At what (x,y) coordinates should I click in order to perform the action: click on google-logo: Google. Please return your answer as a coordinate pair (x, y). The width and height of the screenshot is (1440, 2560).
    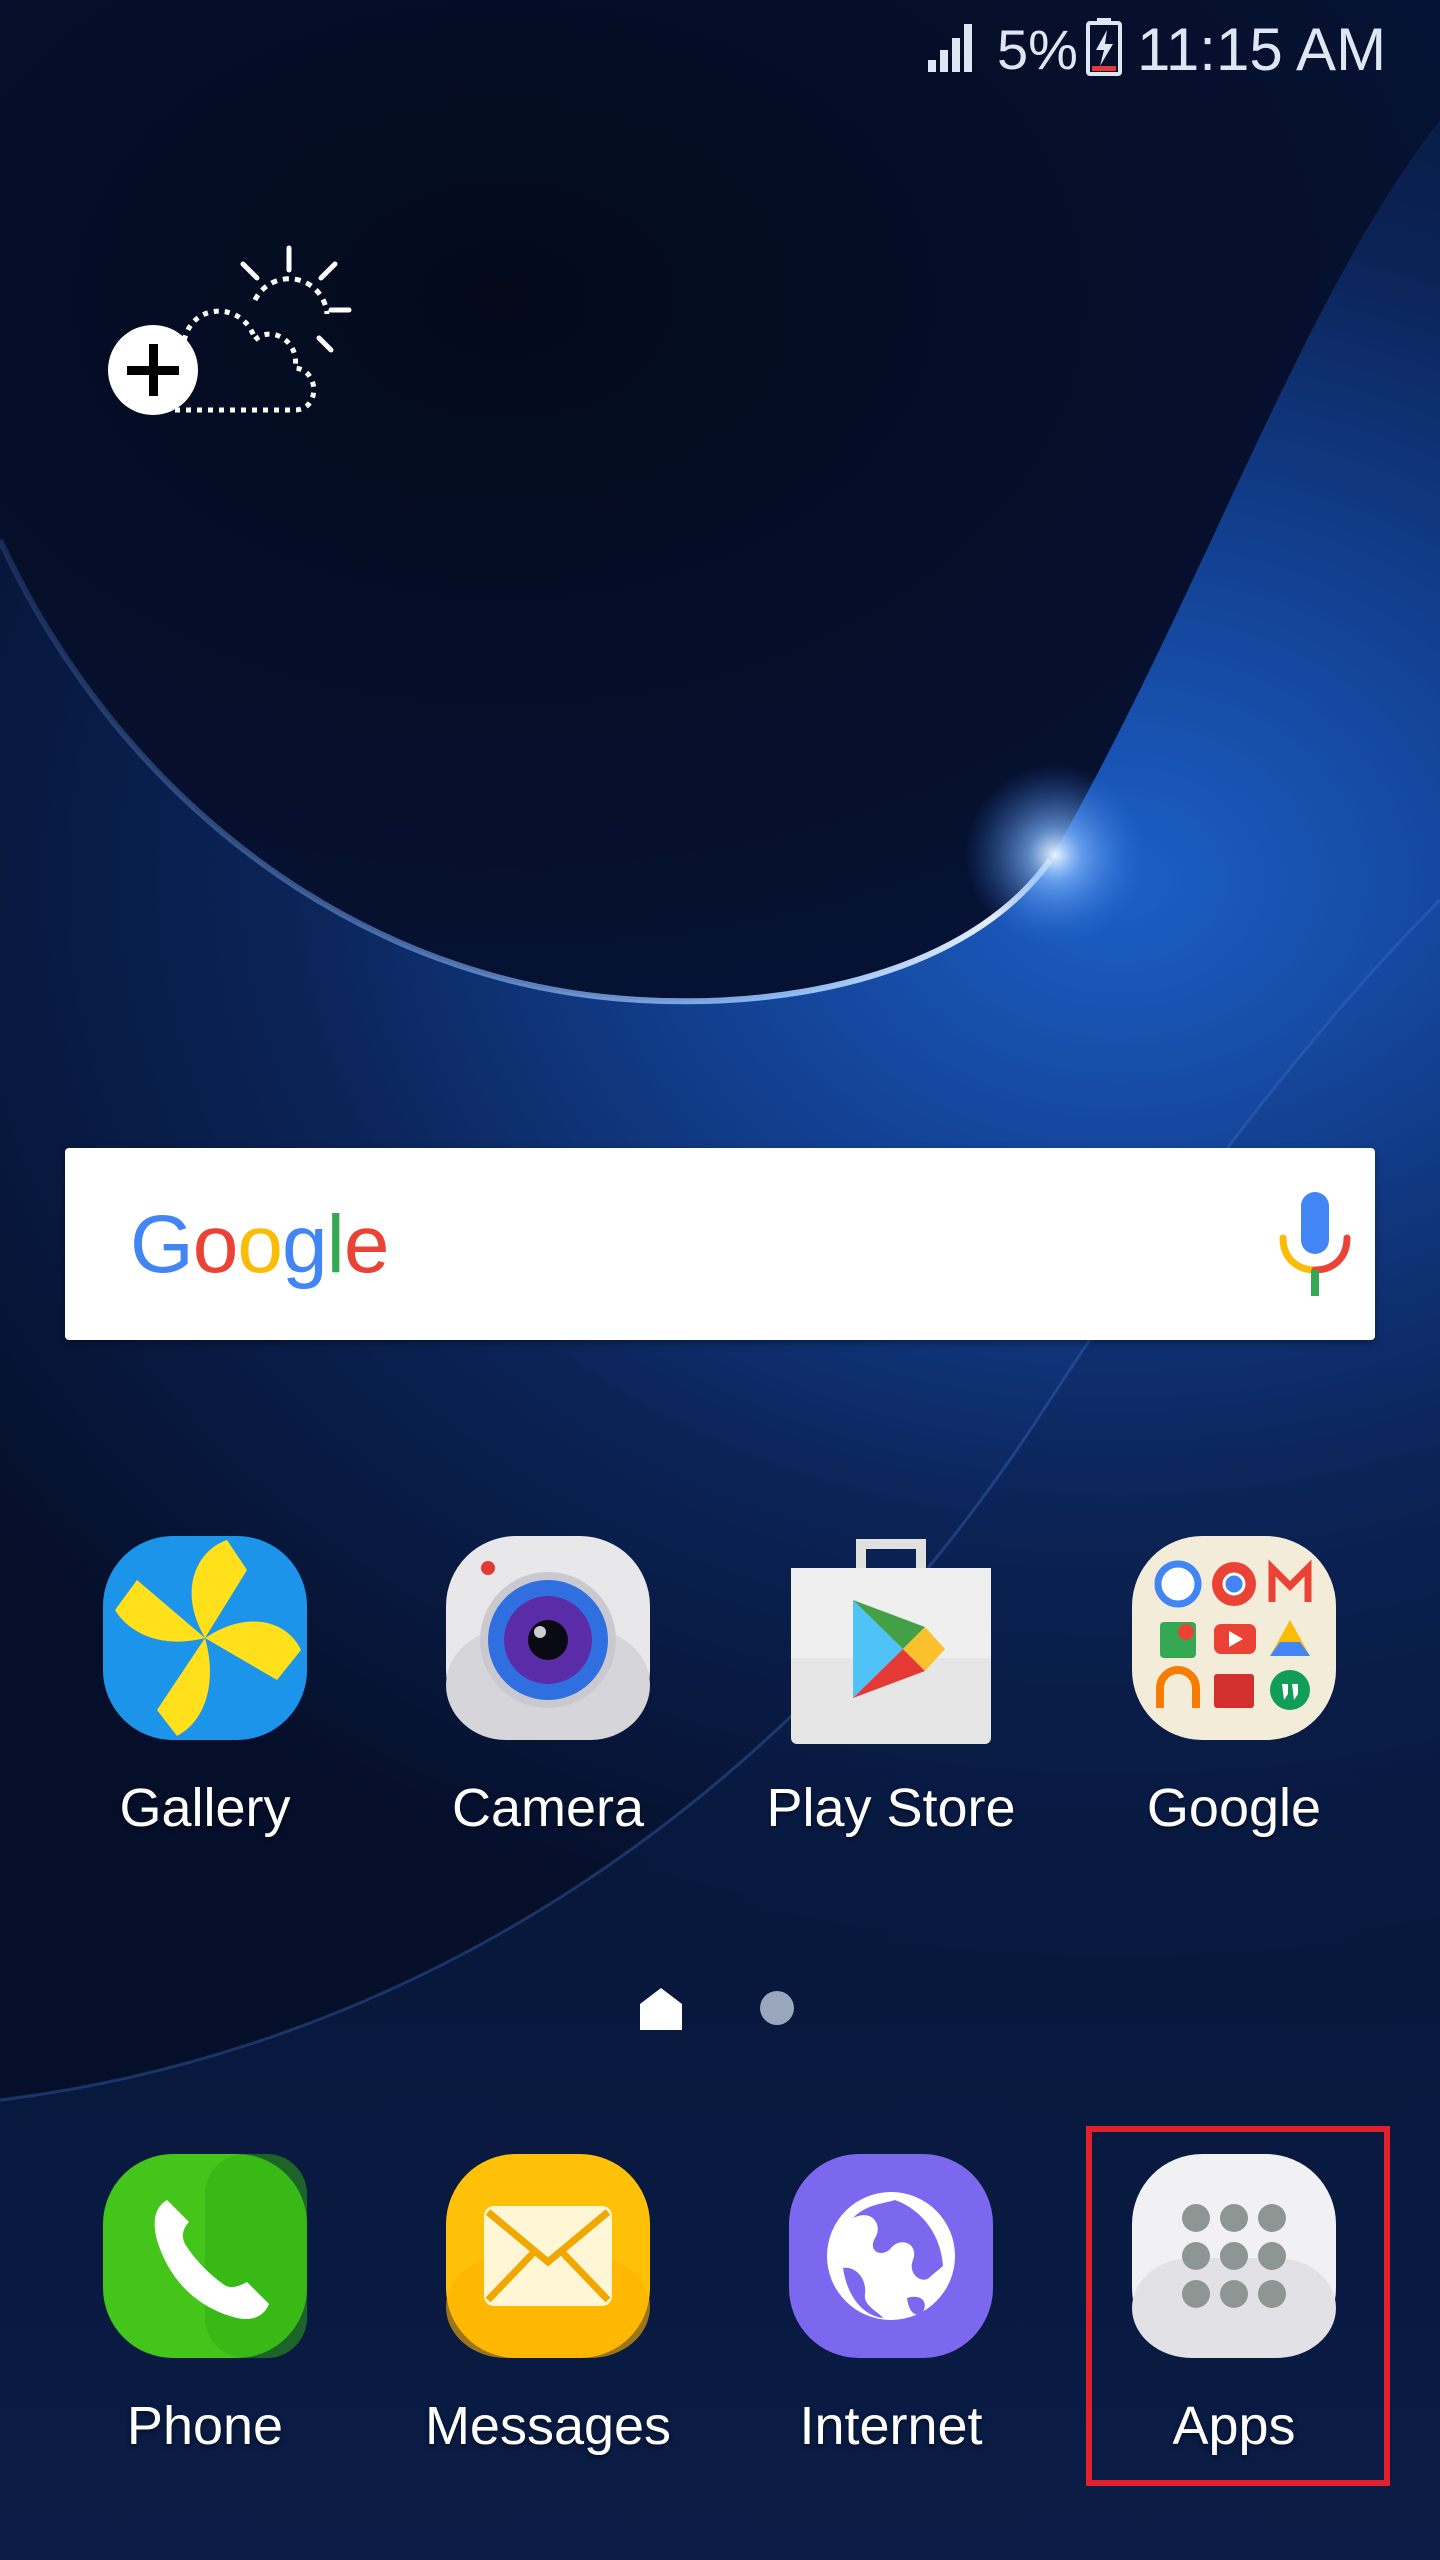
    Looking at the image, I should click on (260, 1244).